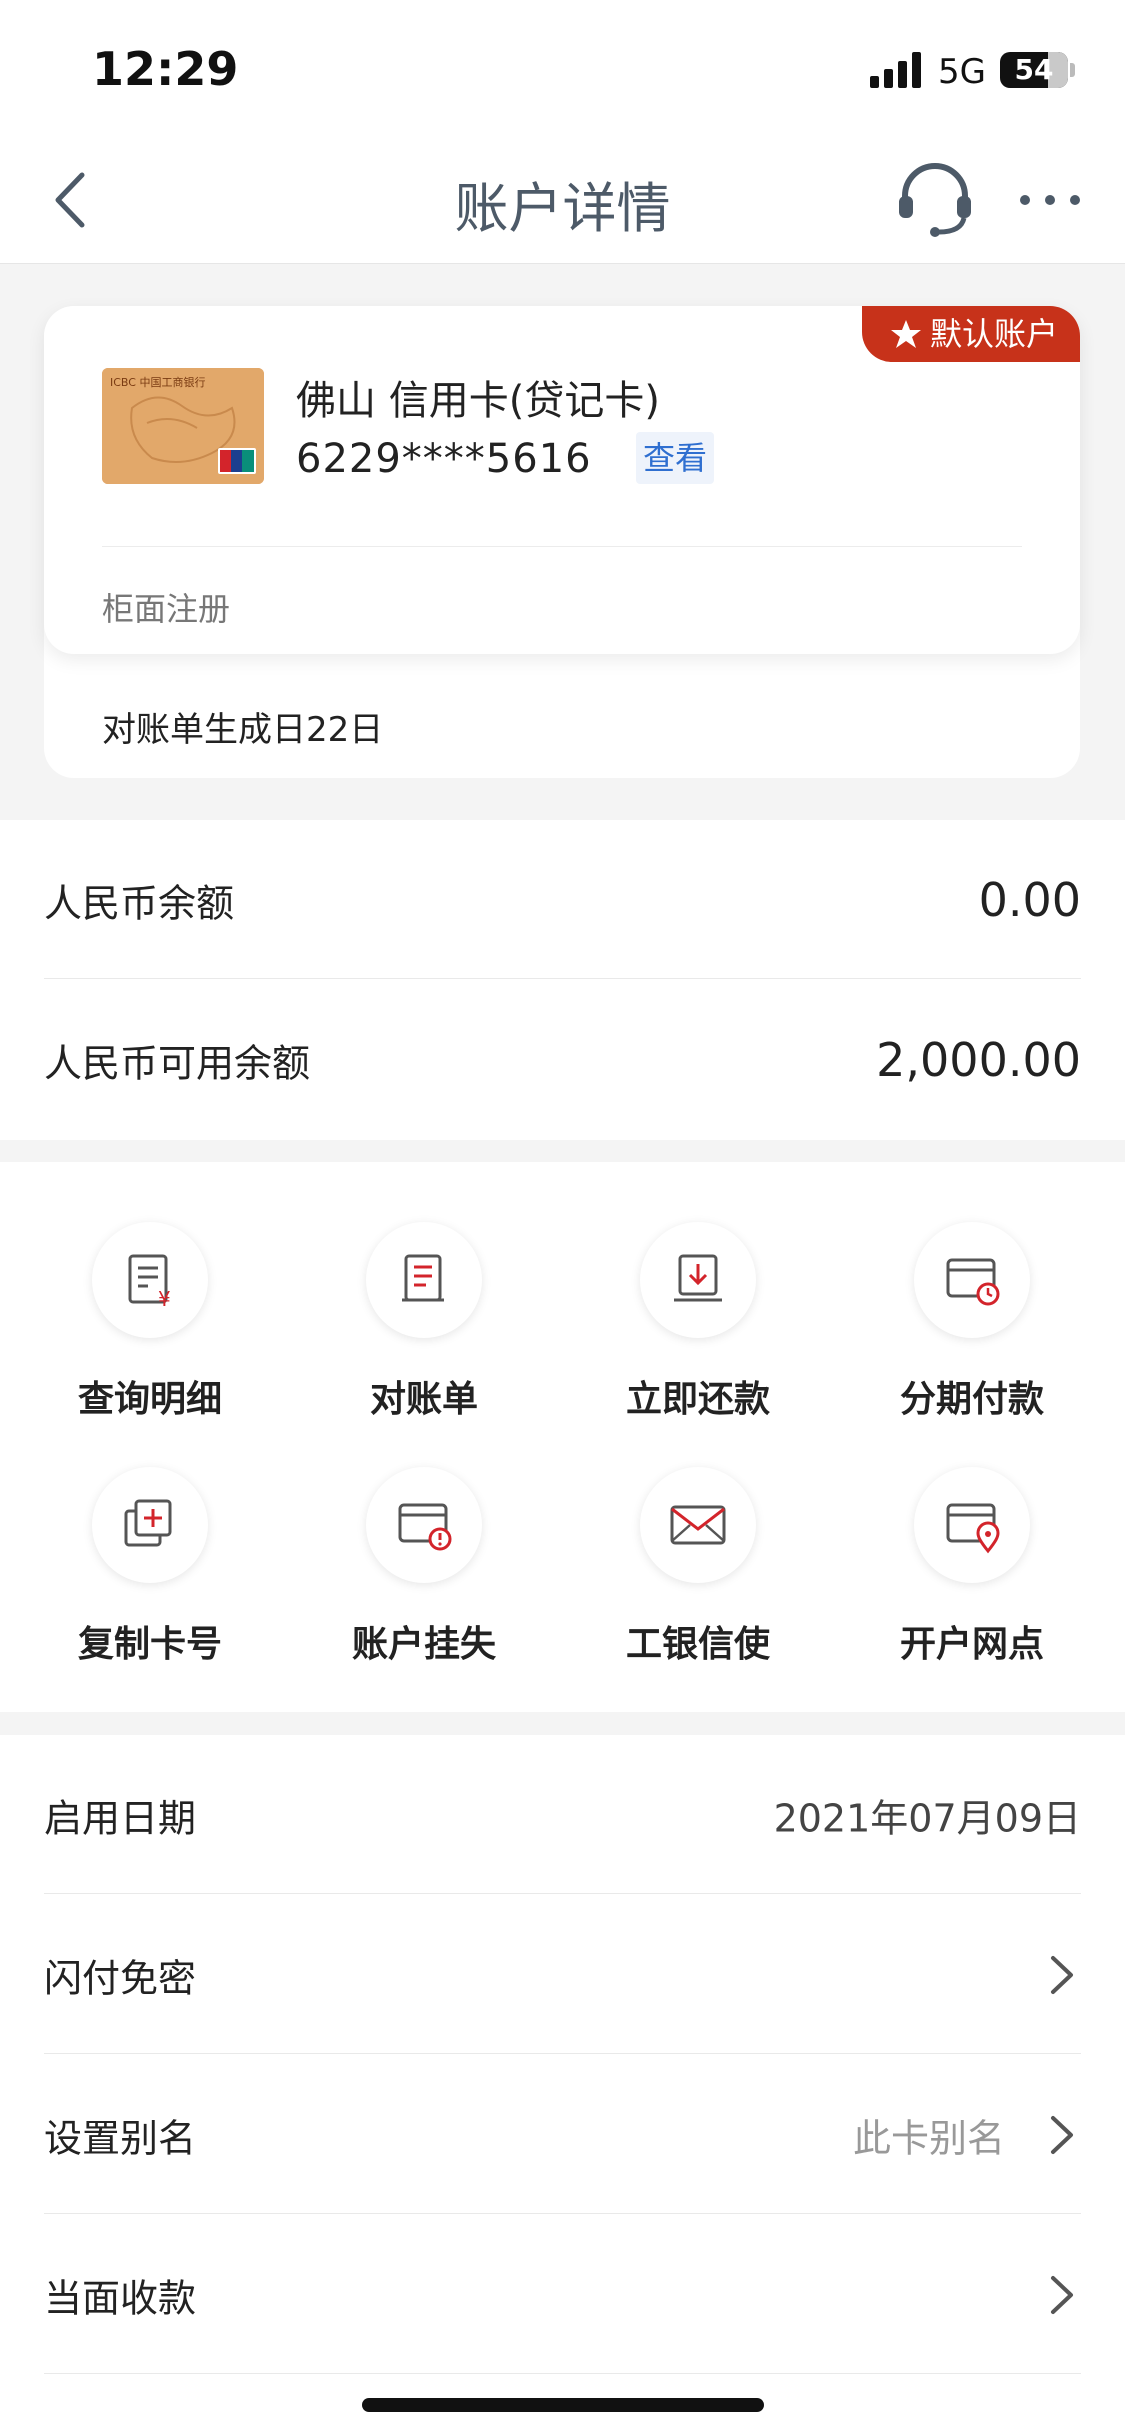  I want to click on registration-type: 柜面注册, so click(166, 609).